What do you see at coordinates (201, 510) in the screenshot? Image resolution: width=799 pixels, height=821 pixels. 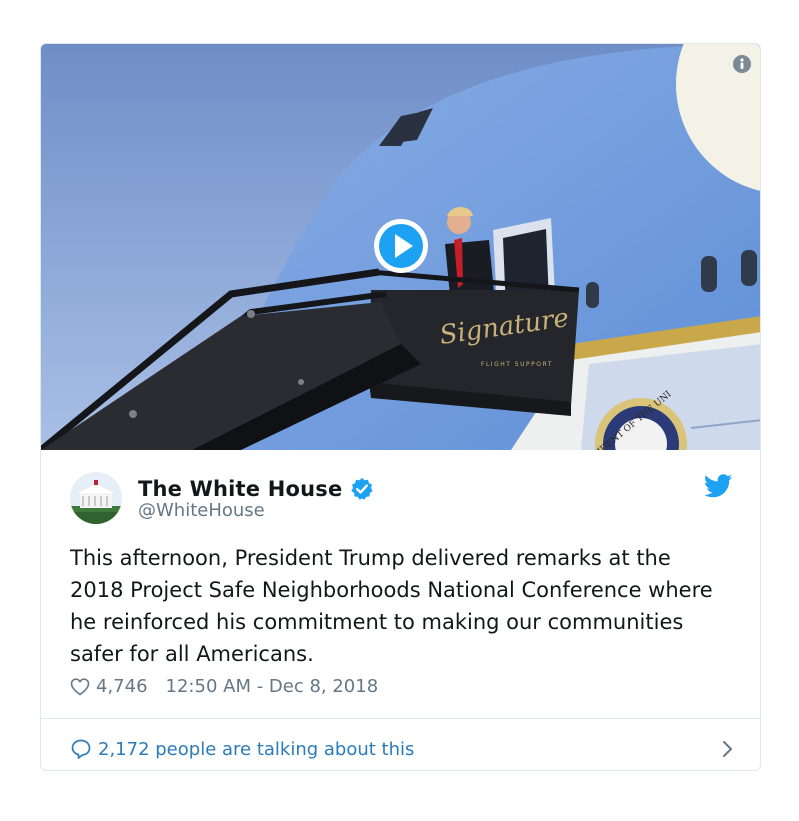 I see `user-handle: @WhiteHouse` at bounding box center [201, 510].